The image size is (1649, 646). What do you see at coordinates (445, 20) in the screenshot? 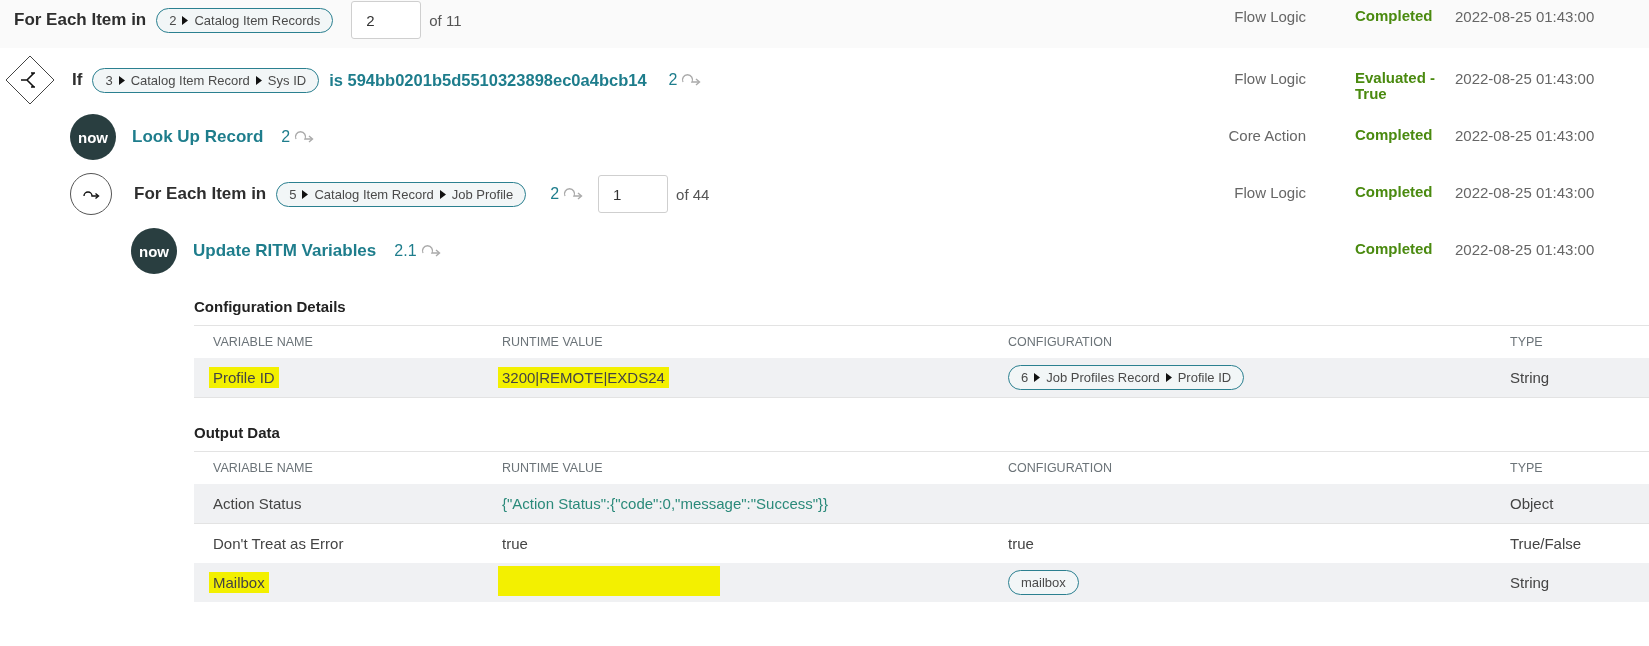
I see `iteration-total: of 11` at bounding box center [445, 20].